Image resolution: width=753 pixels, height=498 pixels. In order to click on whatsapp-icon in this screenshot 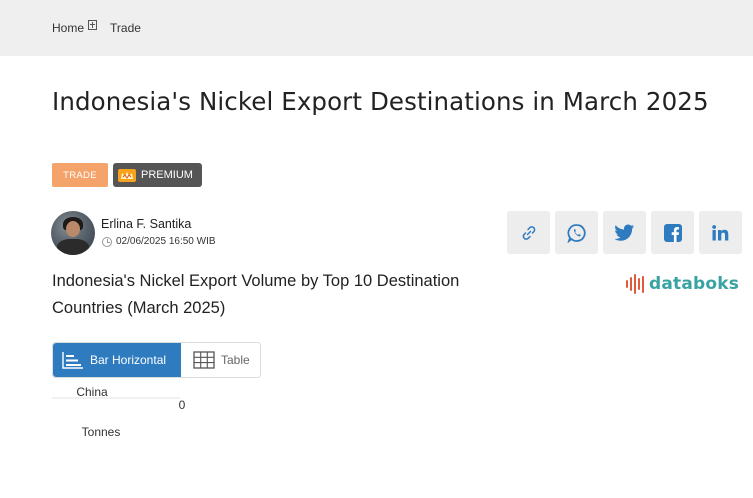, I will do `click(576, 233)`.